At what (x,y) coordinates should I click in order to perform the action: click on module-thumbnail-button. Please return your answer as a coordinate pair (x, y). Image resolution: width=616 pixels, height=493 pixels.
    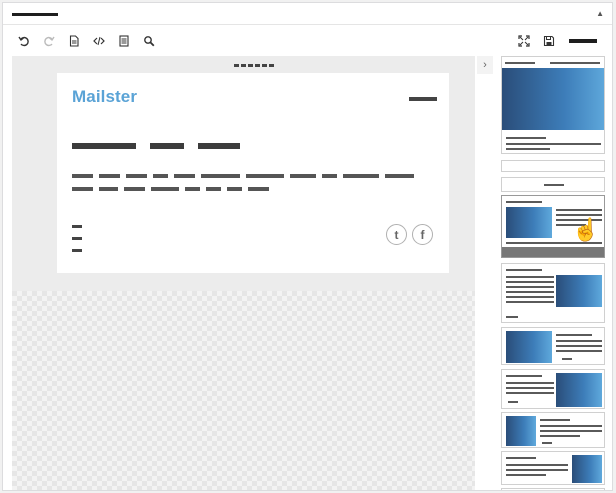
    Looking at the image, I should click on (553, 184).